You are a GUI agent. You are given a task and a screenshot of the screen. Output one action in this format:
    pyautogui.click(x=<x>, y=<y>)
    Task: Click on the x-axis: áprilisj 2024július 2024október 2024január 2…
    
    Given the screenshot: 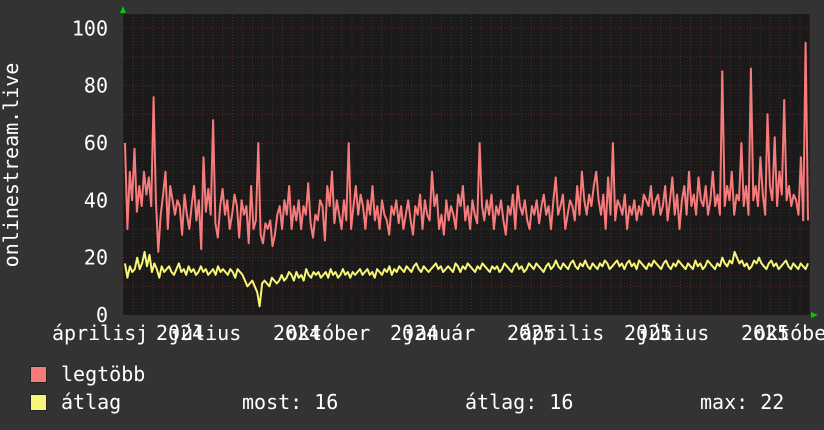 What is the action you would take?
    pyautogui.click(x=438, y=333)
    